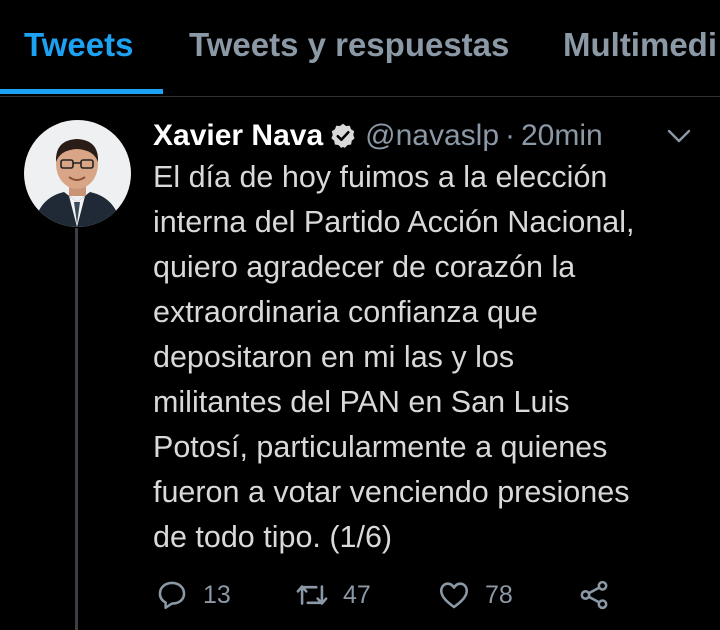 The image size is (720, 630). I want to click on tweet-text-line: de todo tipo. (1/6), so click(273, 537).